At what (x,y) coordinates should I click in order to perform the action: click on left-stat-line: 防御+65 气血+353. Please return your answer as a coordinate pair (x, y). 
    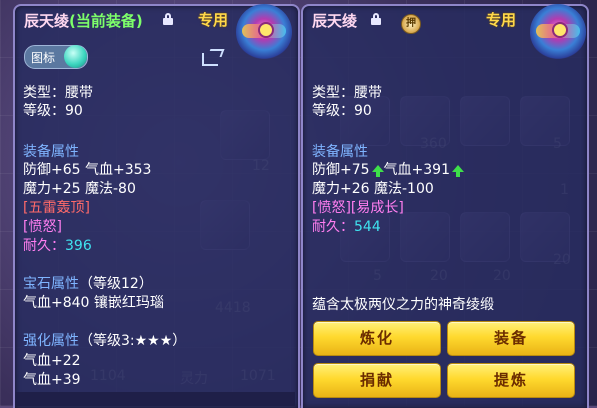
    Looking at the image, I should click on (87, 170).